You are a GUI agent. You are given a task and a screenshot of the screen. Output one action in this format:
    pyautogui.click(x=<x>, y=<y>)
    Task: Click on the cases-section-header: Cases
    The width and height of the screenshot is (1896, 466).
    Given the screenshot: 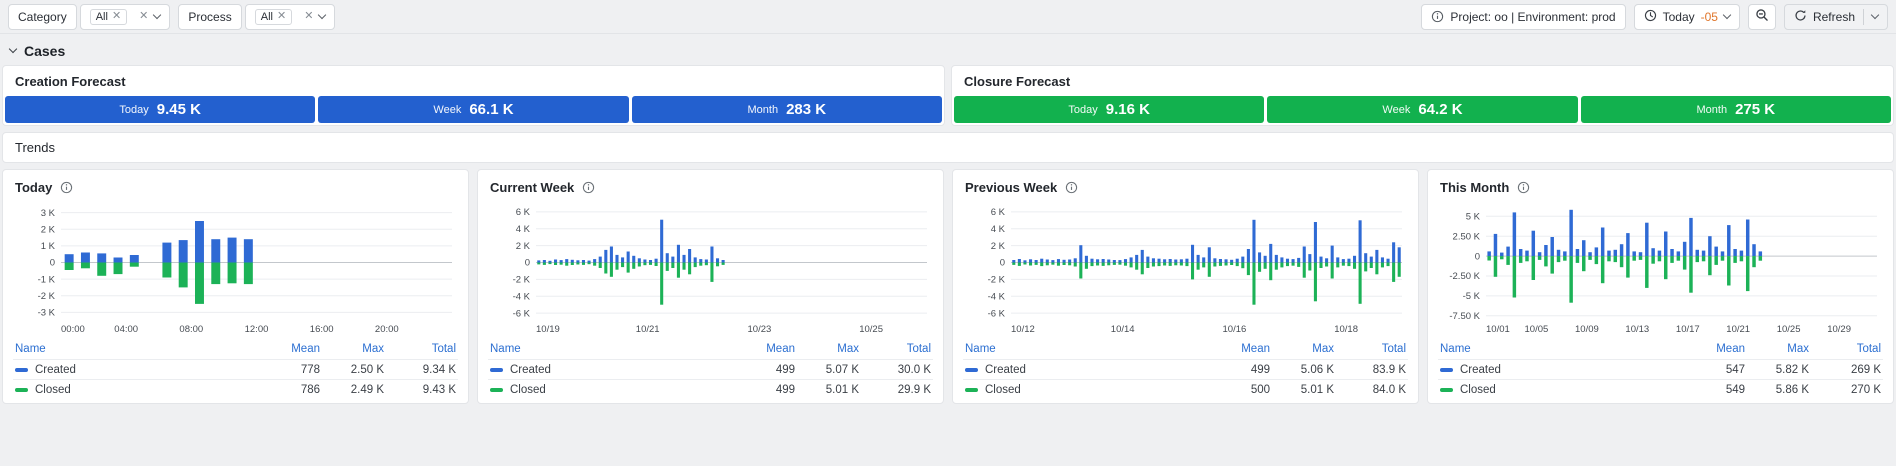 What is the action you would take?
    pyautogui.click(x=948, y=49)
    